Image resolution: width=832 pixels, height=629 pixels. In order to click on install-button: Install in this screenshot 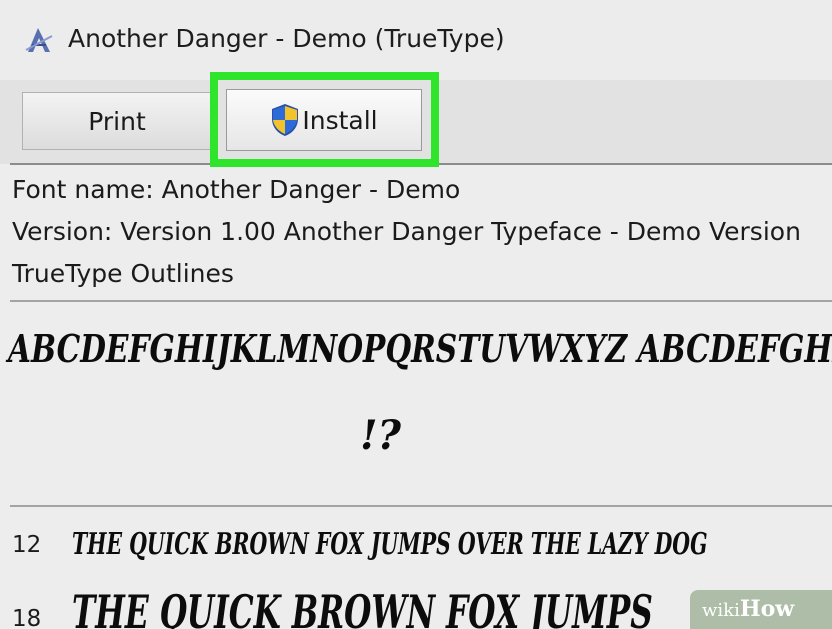, I will do `click(324, 120)`.